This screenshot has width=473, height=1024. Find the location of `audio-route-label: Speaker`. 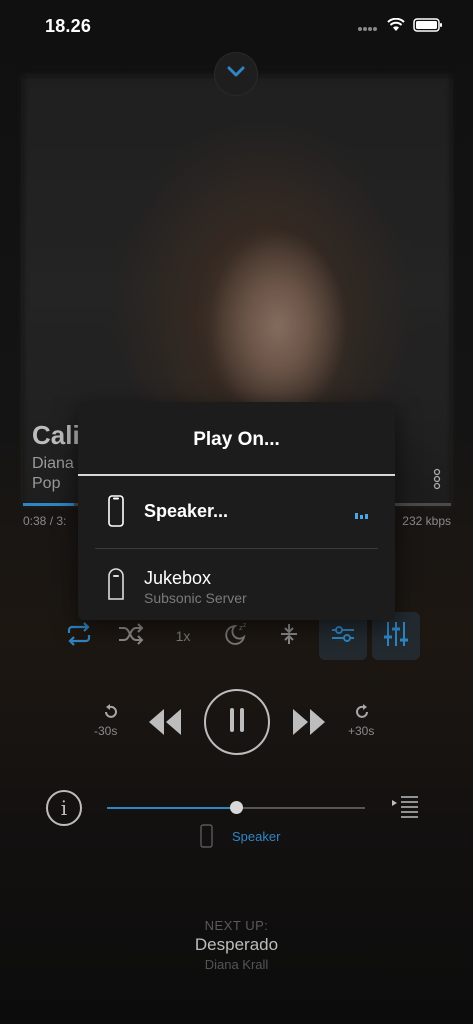

audio-route-label: Speaker is located at coordinates (256, 836).